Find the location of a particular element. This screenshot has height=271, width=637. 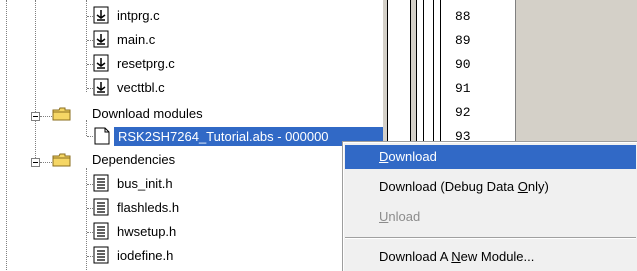

tree-item-dependencies: Dependencies is located at coordinates (152, 160).